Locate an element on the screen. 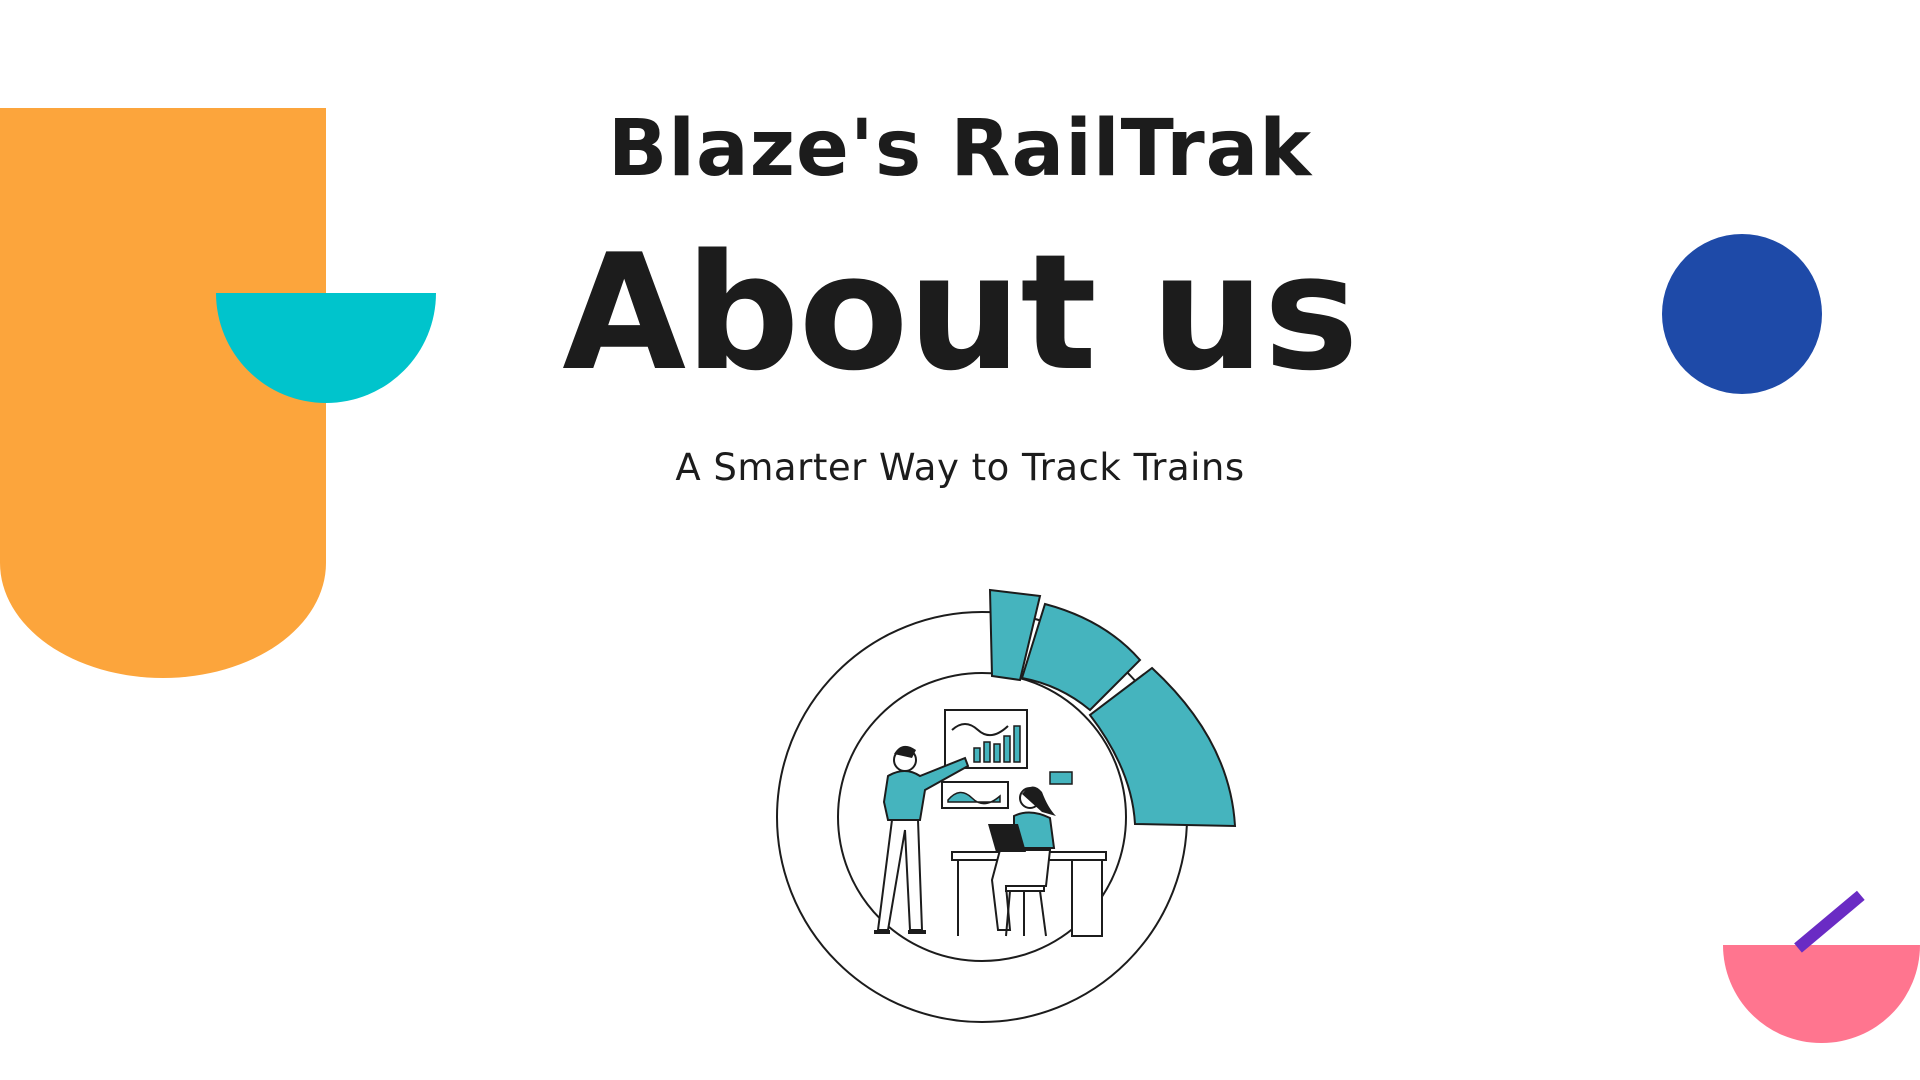 This screenshot has width=1920, height=1080. purple-line-decoration is located at coordinates (1829, 921).